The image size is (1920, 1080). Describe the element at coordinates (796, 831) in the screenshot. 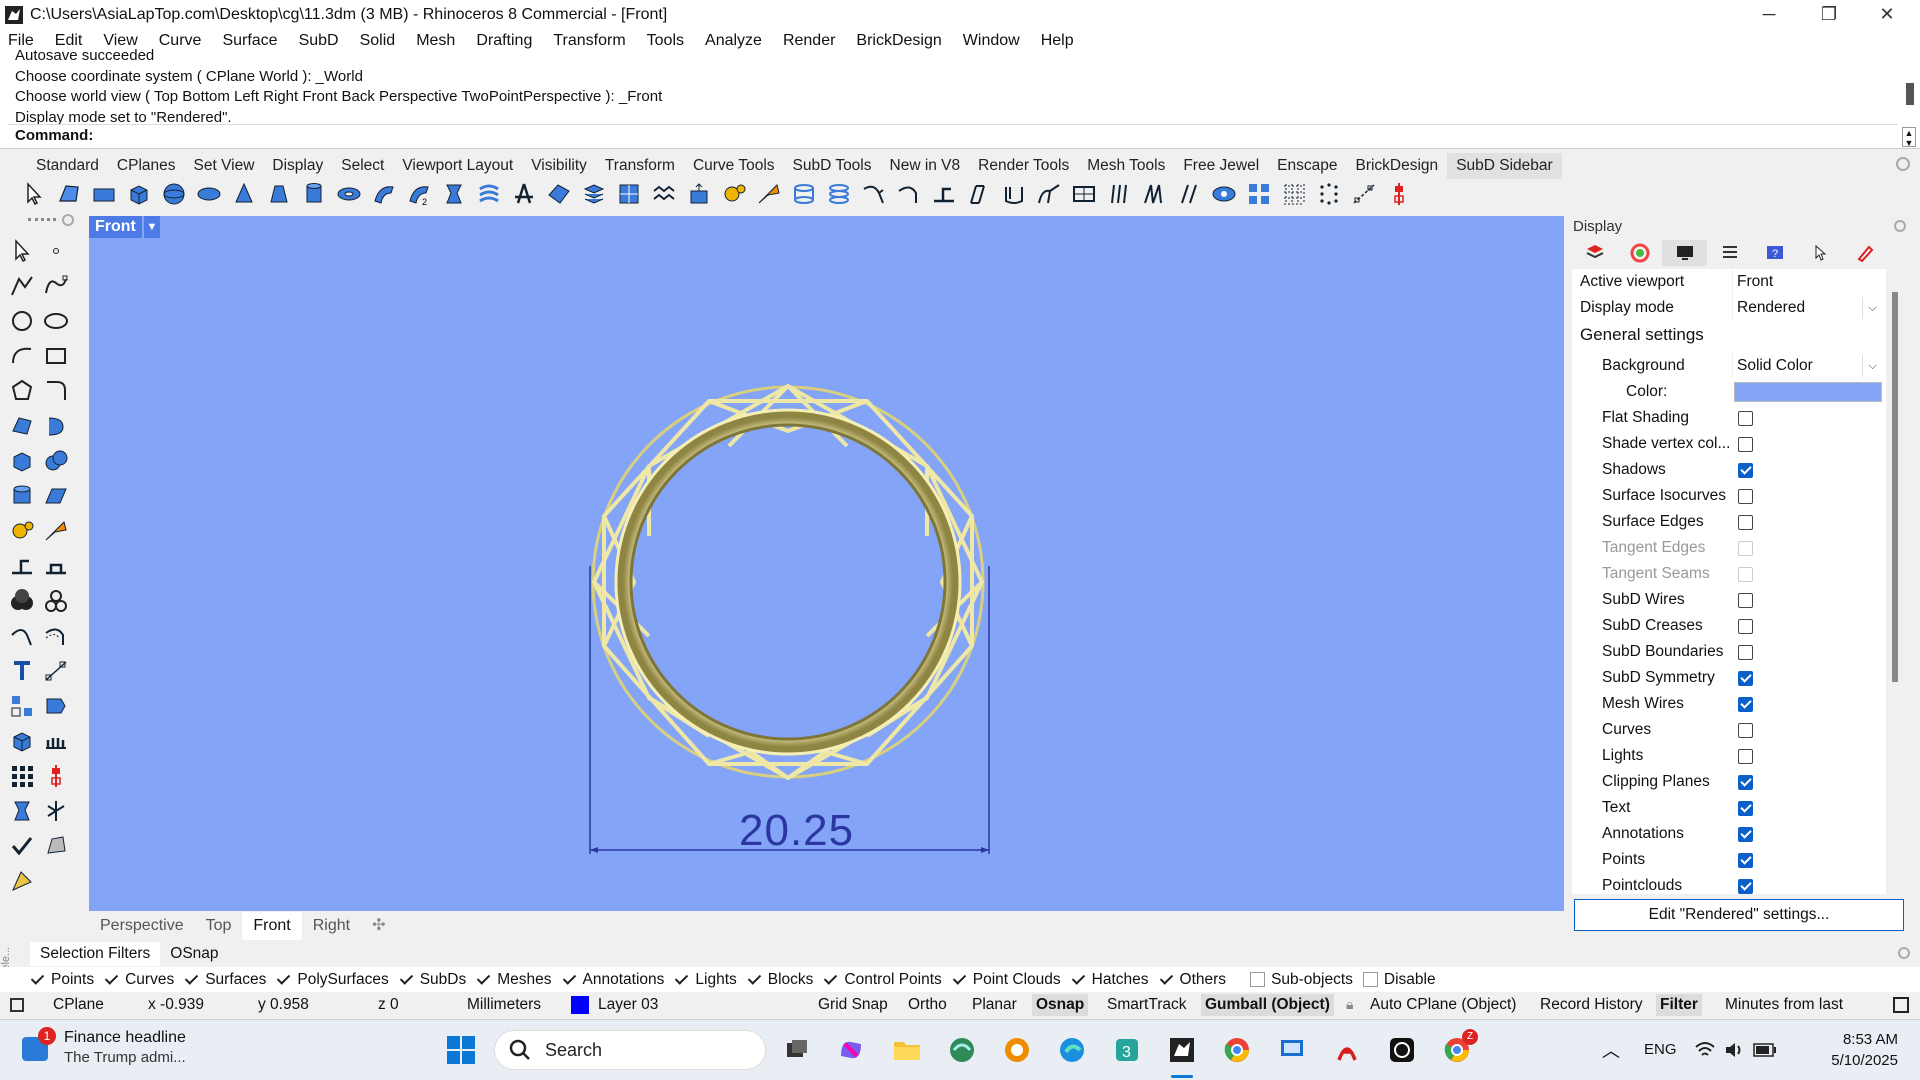

I see `dimension-value: 20.25` at that location.